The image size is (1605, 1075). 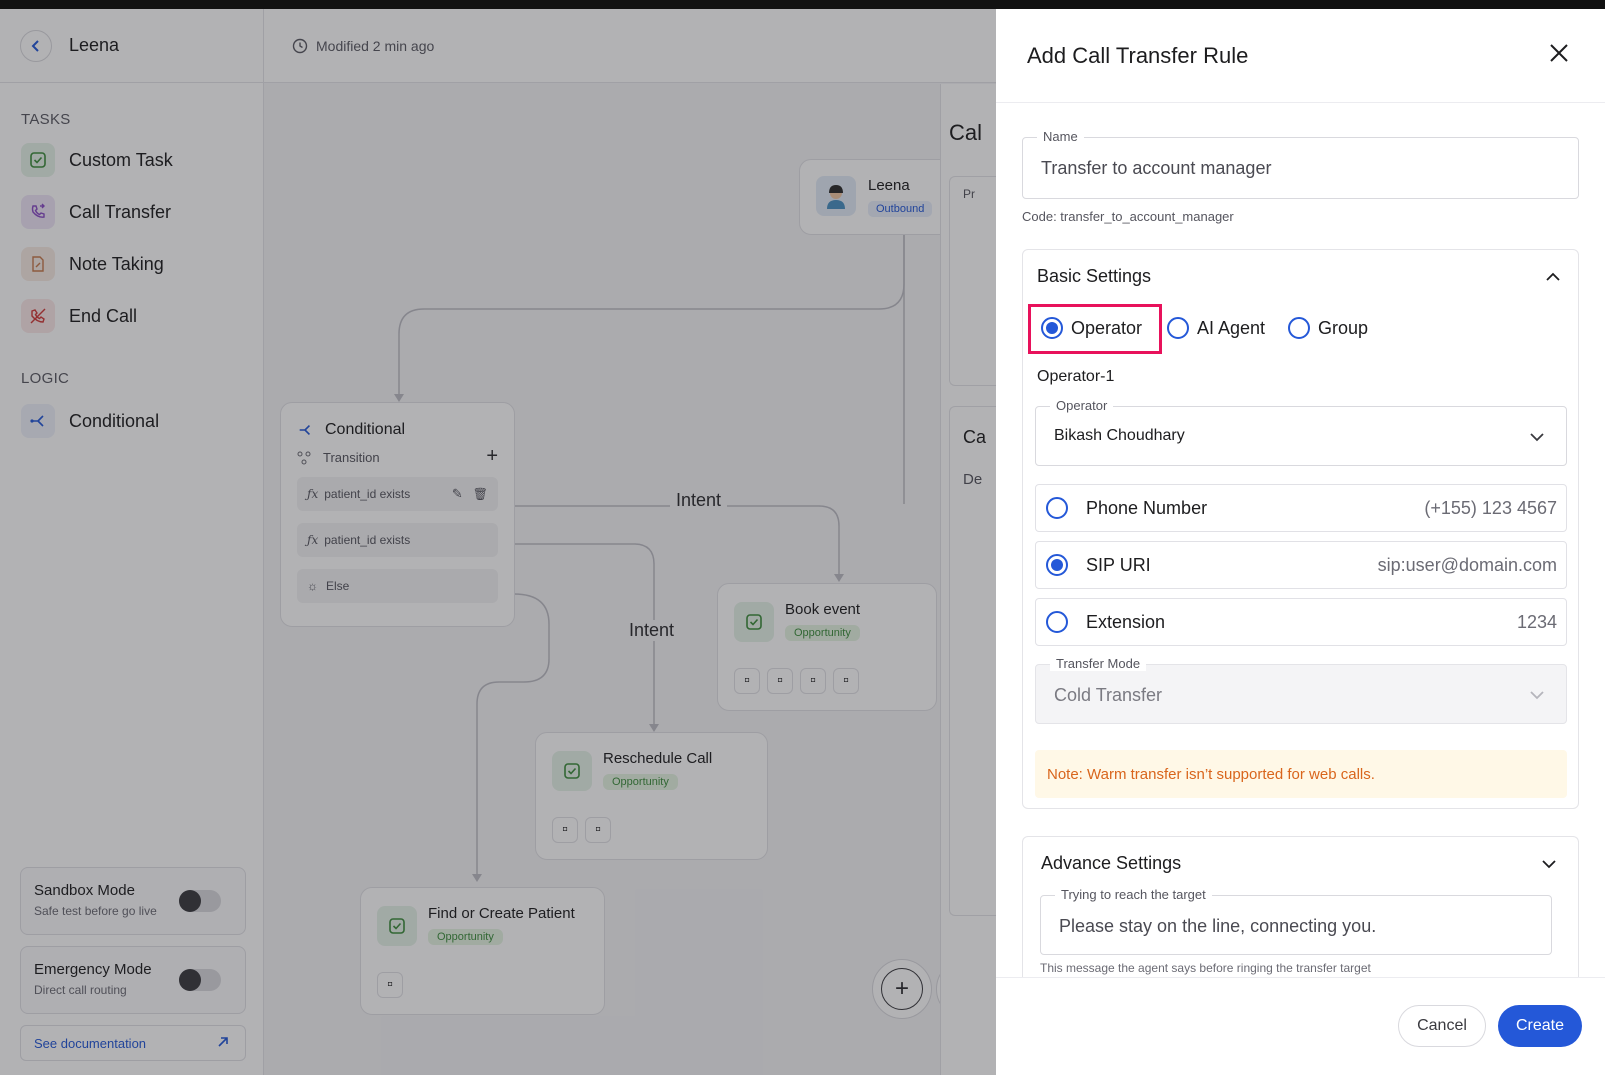 What do you see at coordinates (1133, 894) in the screenshot?
I see `reach-target-label: Trying to reach the target` at bounding box center [1133, 894].